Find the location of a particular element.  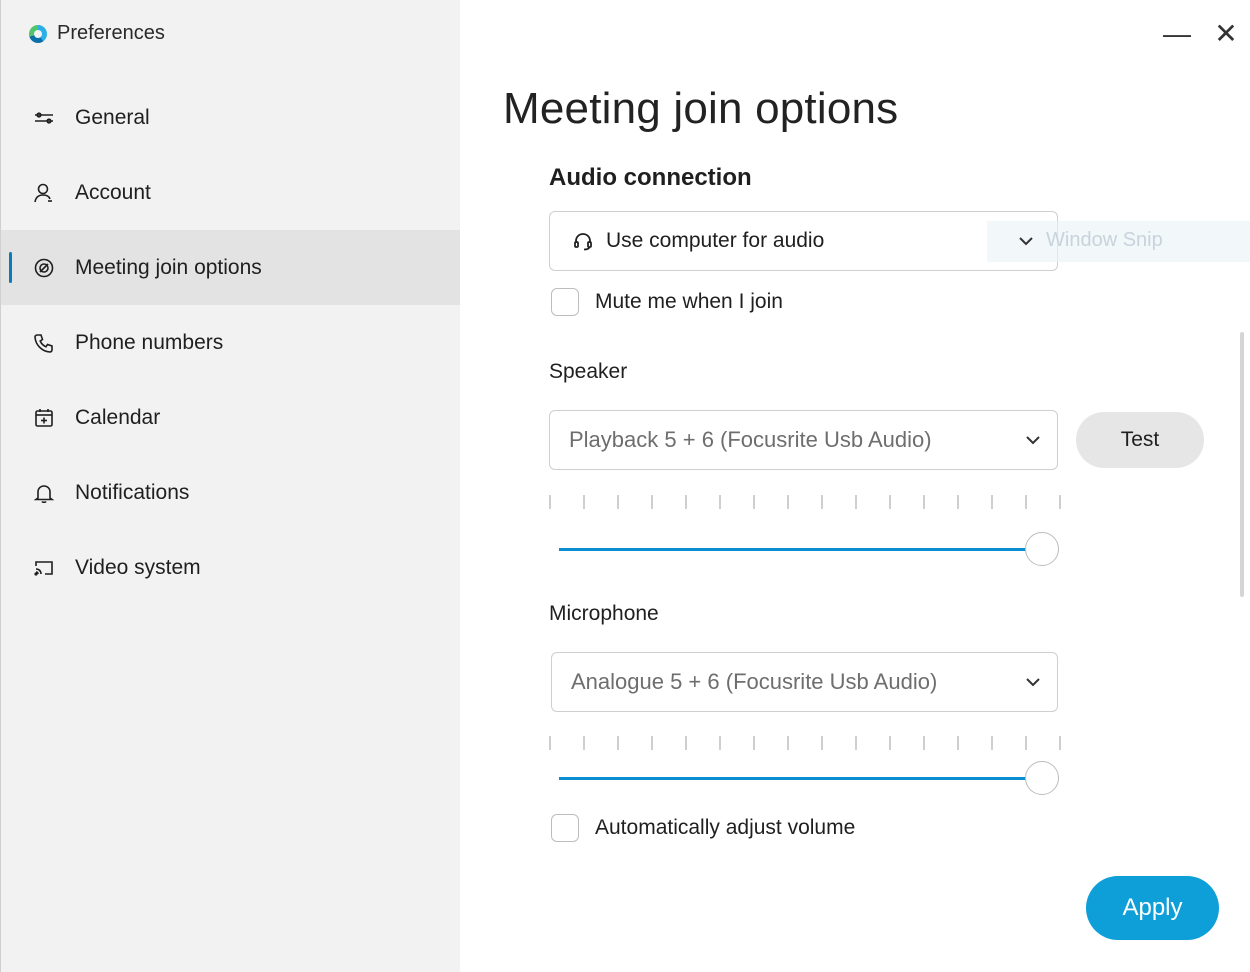

audio-connection-heading: Audio connection is located at coordinates (650, 177).